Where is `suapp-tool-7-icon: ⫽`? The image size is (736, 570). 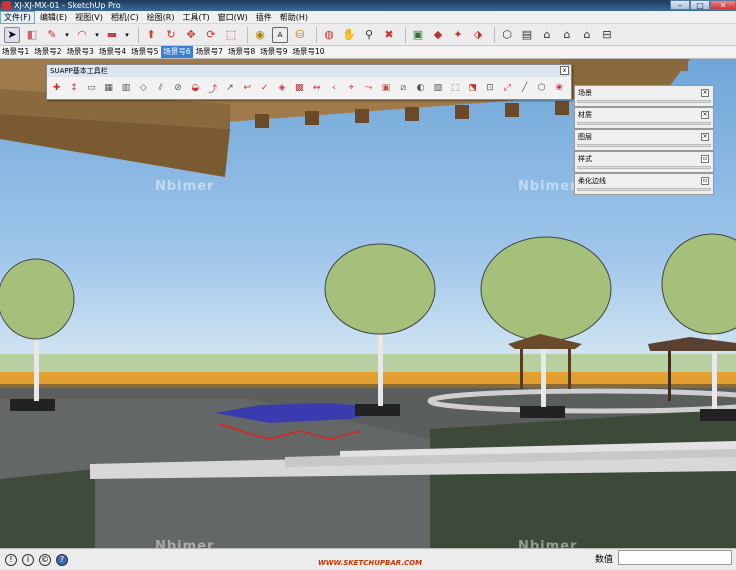
suapp-tool-7-icon: ⫽ is located at coordinates (160, 88).